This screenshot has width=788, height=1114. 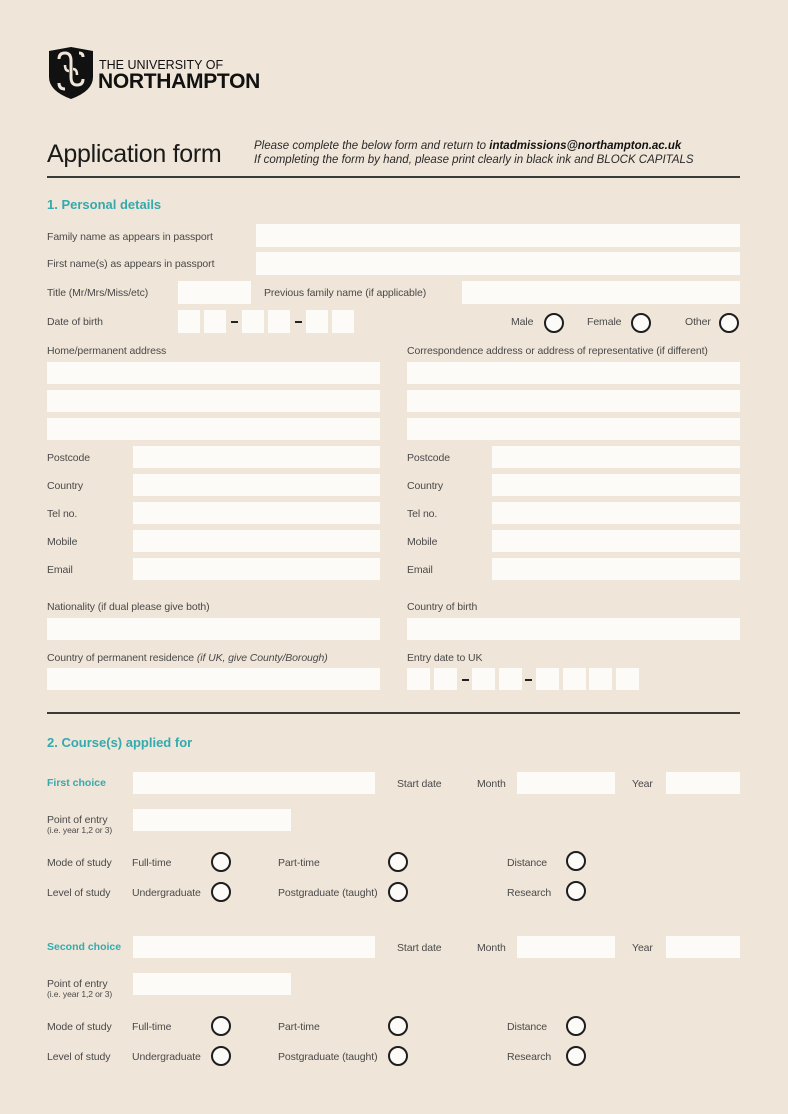 What do you see at coordinates (120, 742) in the screenshot?
I see `section-title-courses: 2. Course(s) applied for` at bounding box center [120, 742].